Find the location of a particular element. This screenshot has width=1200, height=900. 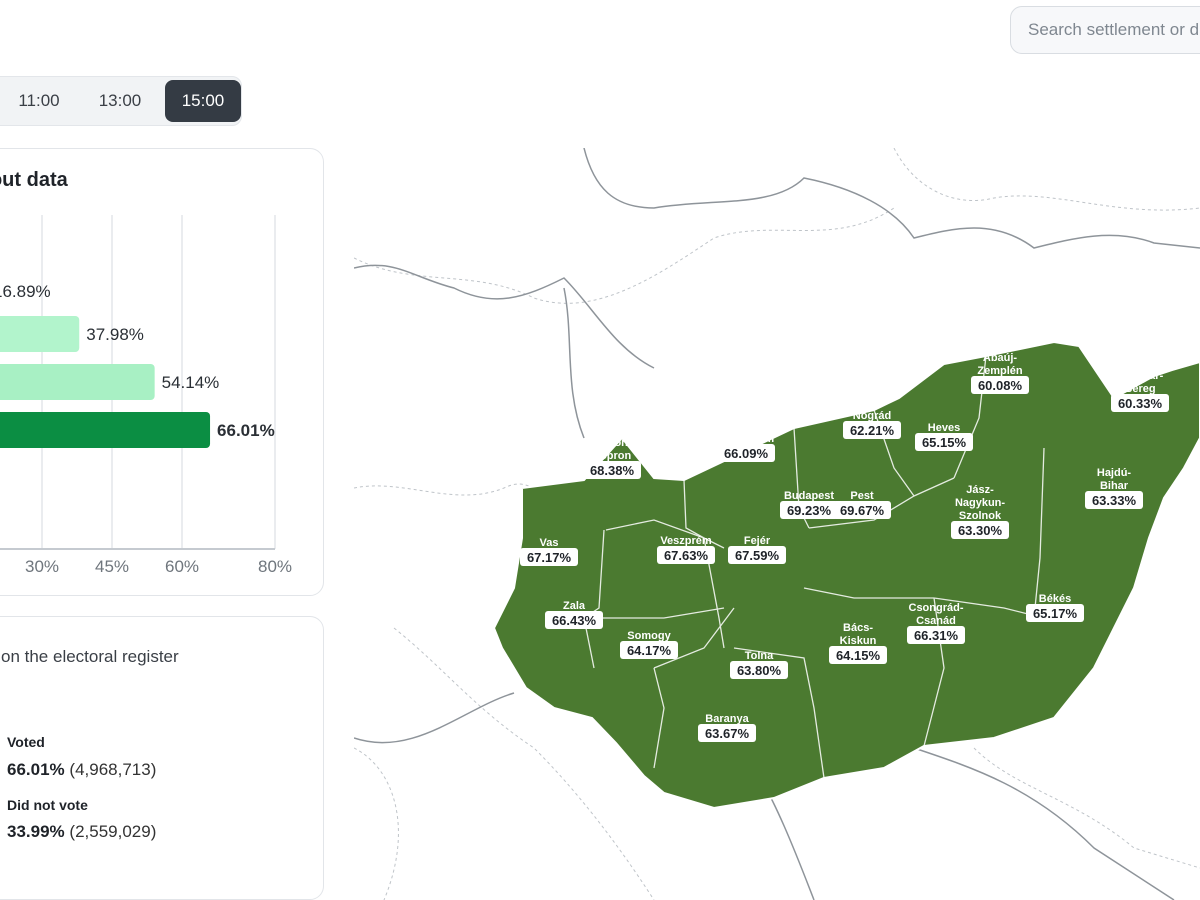

county-value: 64.17% is located at coordinates (649, 650).